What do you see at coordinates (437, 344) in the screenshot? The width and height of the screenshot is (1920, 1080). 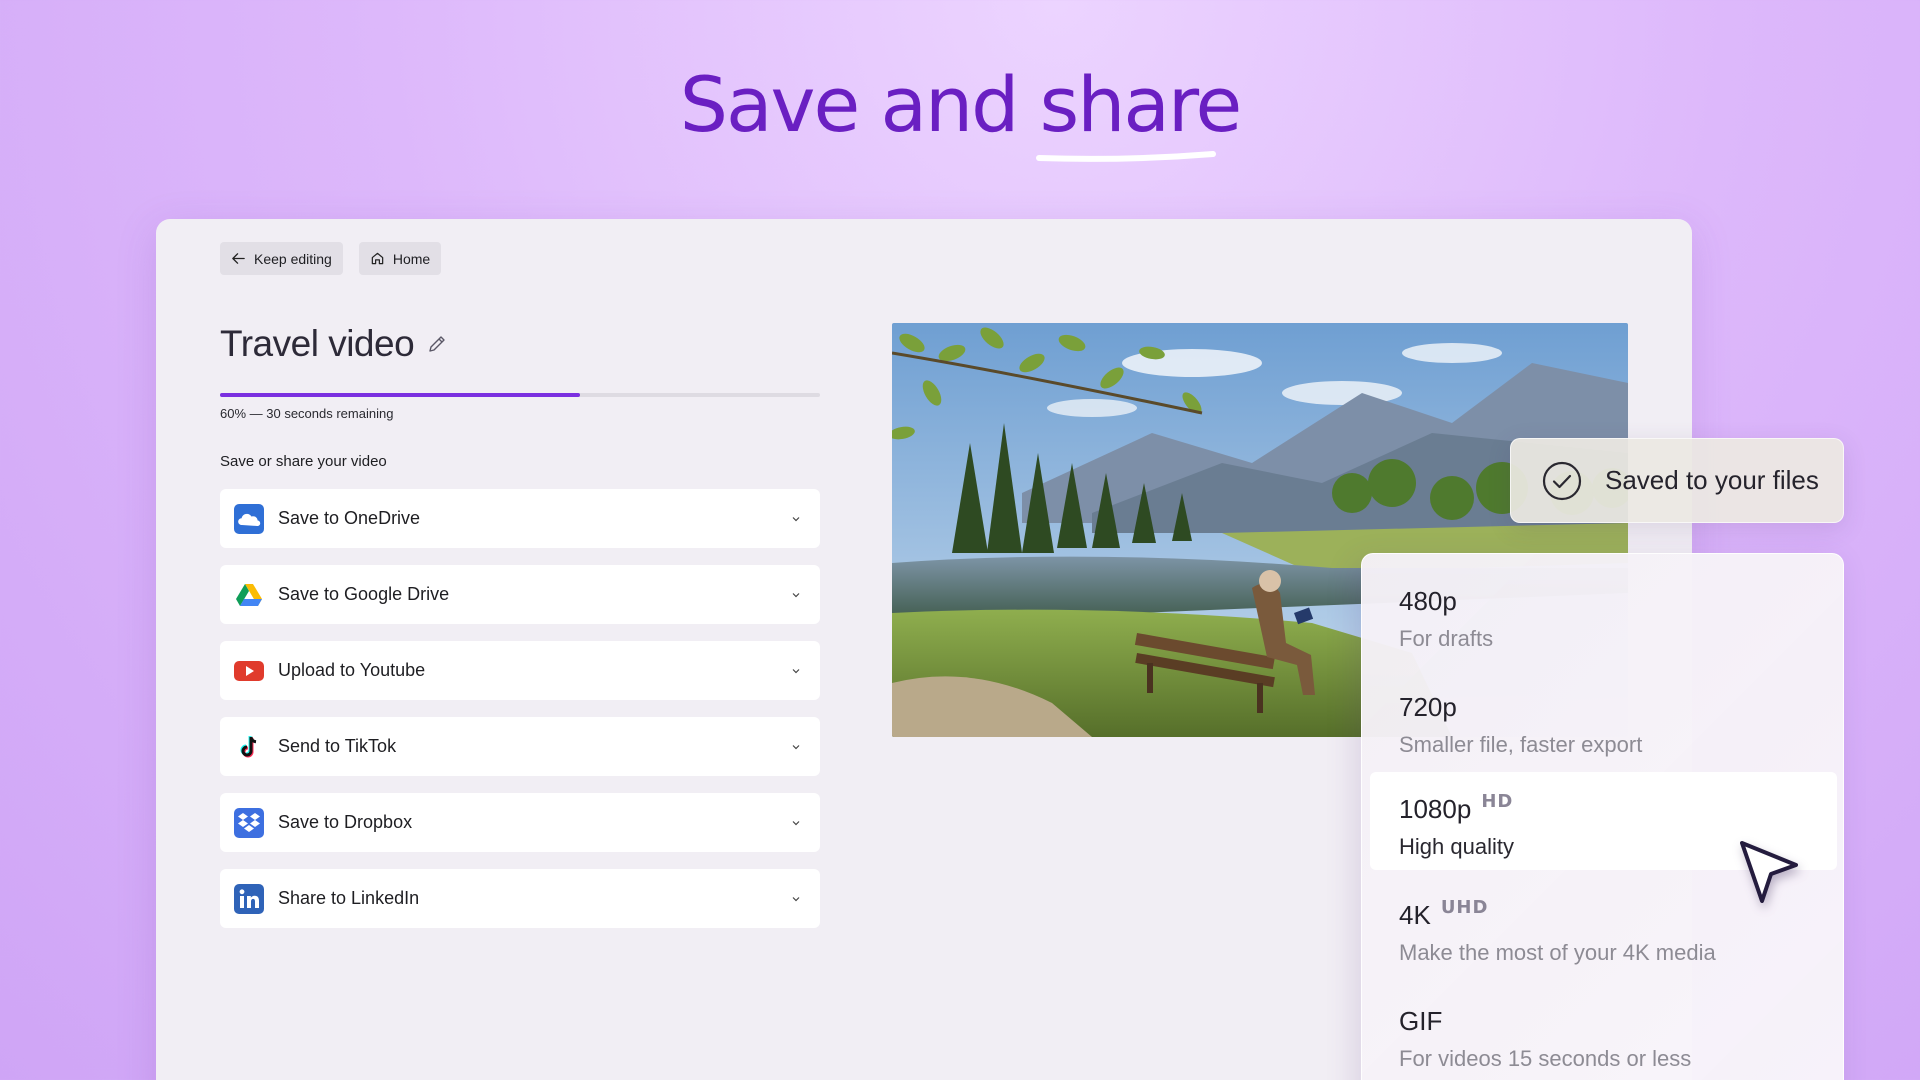 I see `pencil-icon` at bounding box center [437, 344].